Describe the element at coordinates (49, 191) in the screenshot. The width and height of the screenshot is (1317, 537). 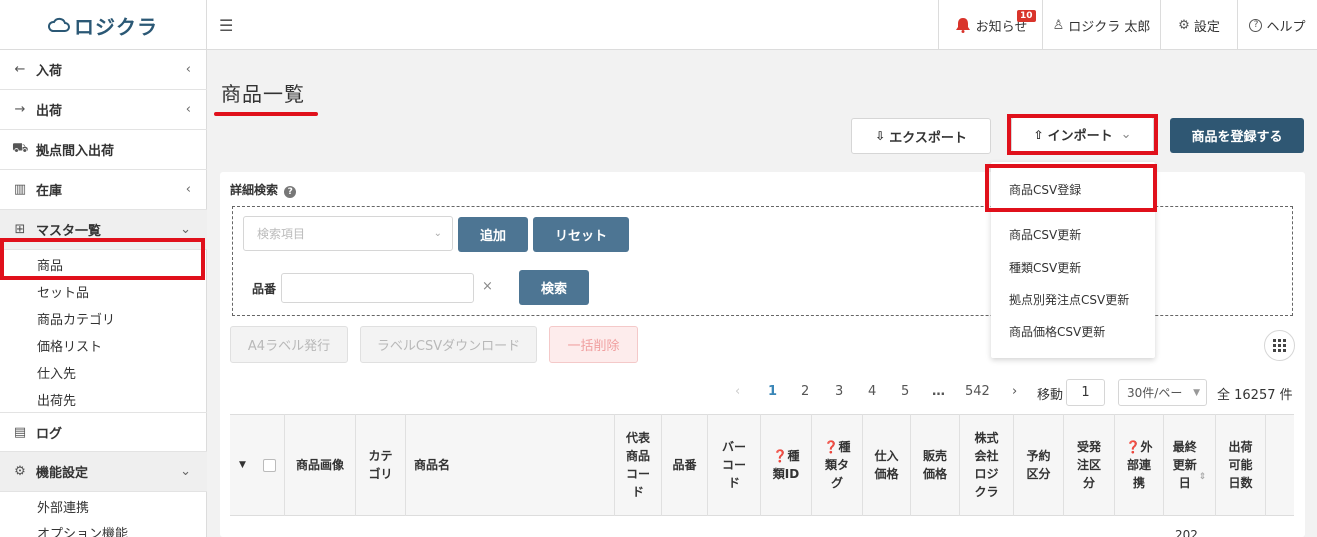
I see `sidebar-item-label: 在庫` at that location.